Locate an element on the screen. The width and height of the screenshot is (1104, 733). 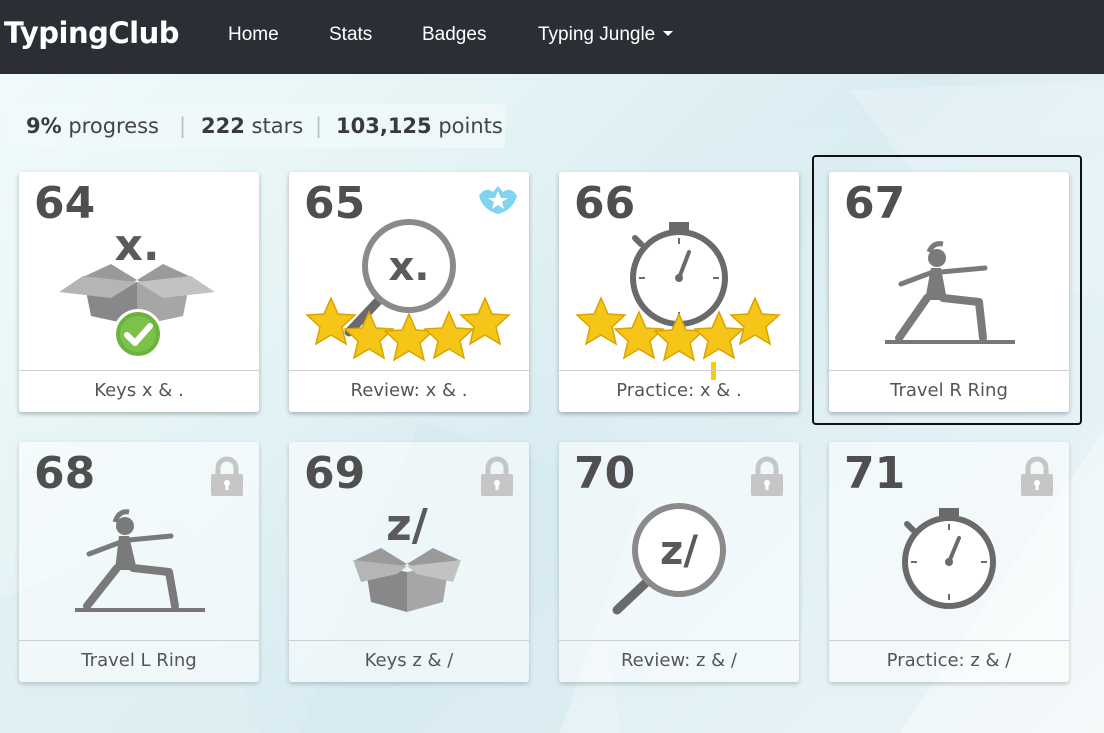
nav-badges: Badges is located at coordinates (454, 35).